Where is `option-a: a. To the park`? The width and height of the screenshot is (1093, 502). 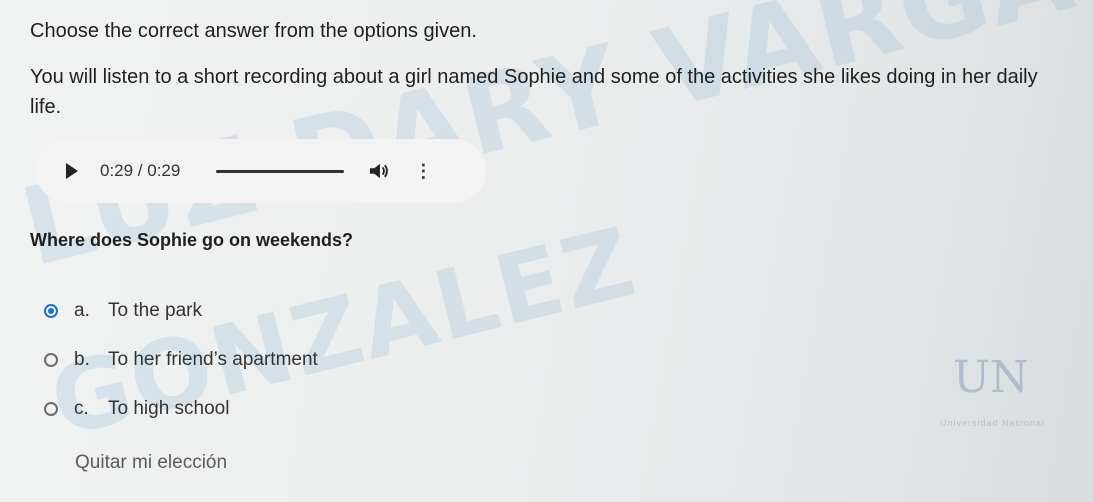
option-a: a. To the park is located at coordinates (123, 311).